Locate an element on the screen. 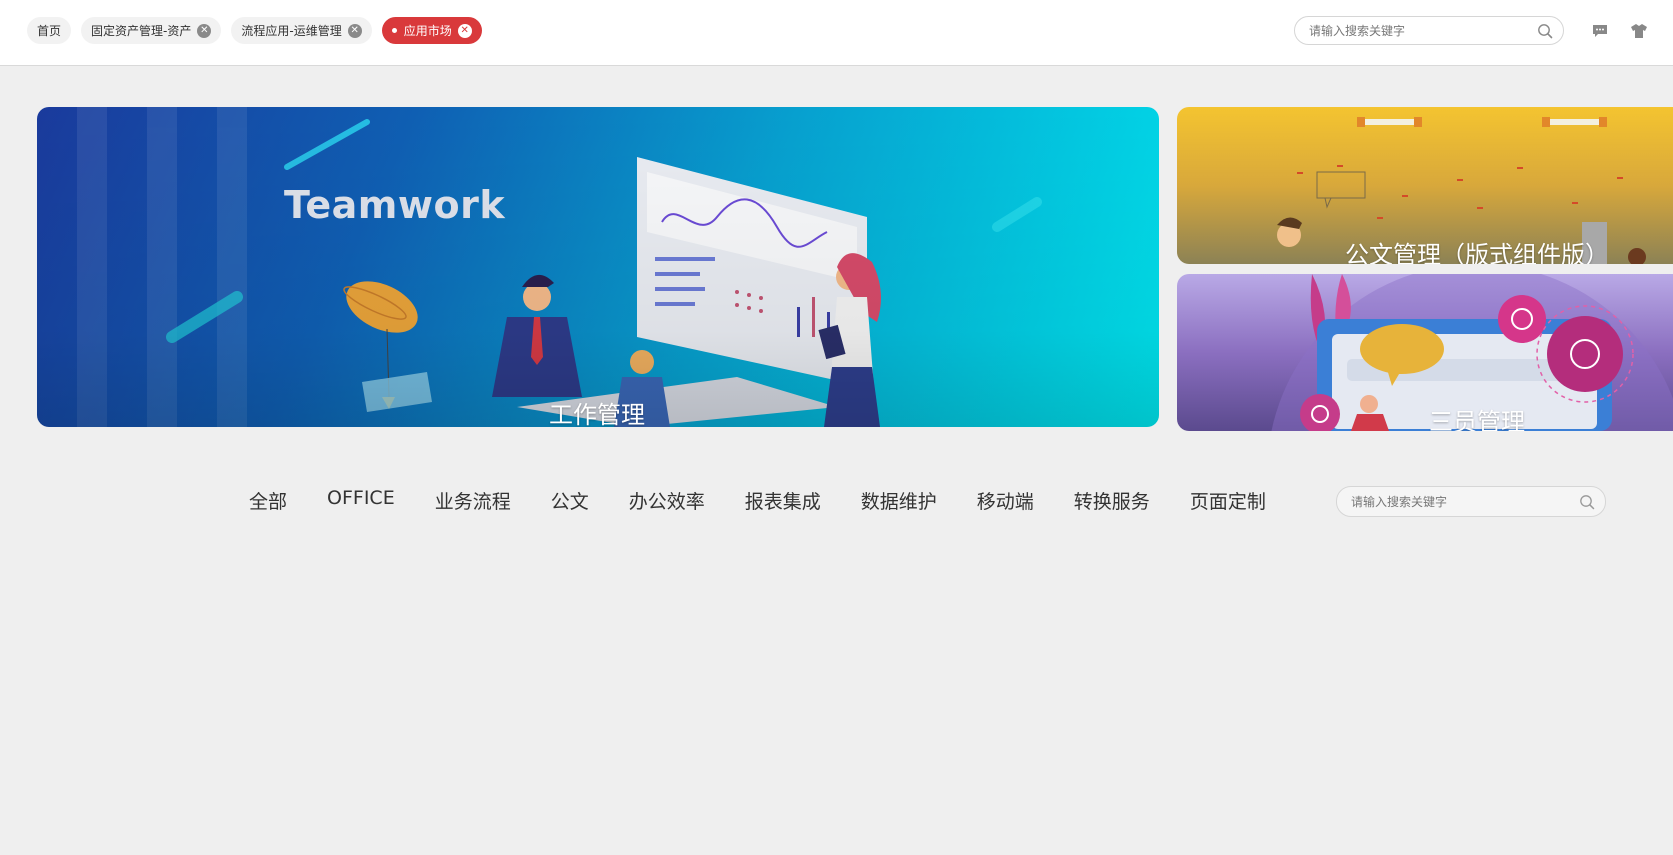  tab-process-ops: 流程应用-运维管理 ✕ is located at coordinates (301, 30).